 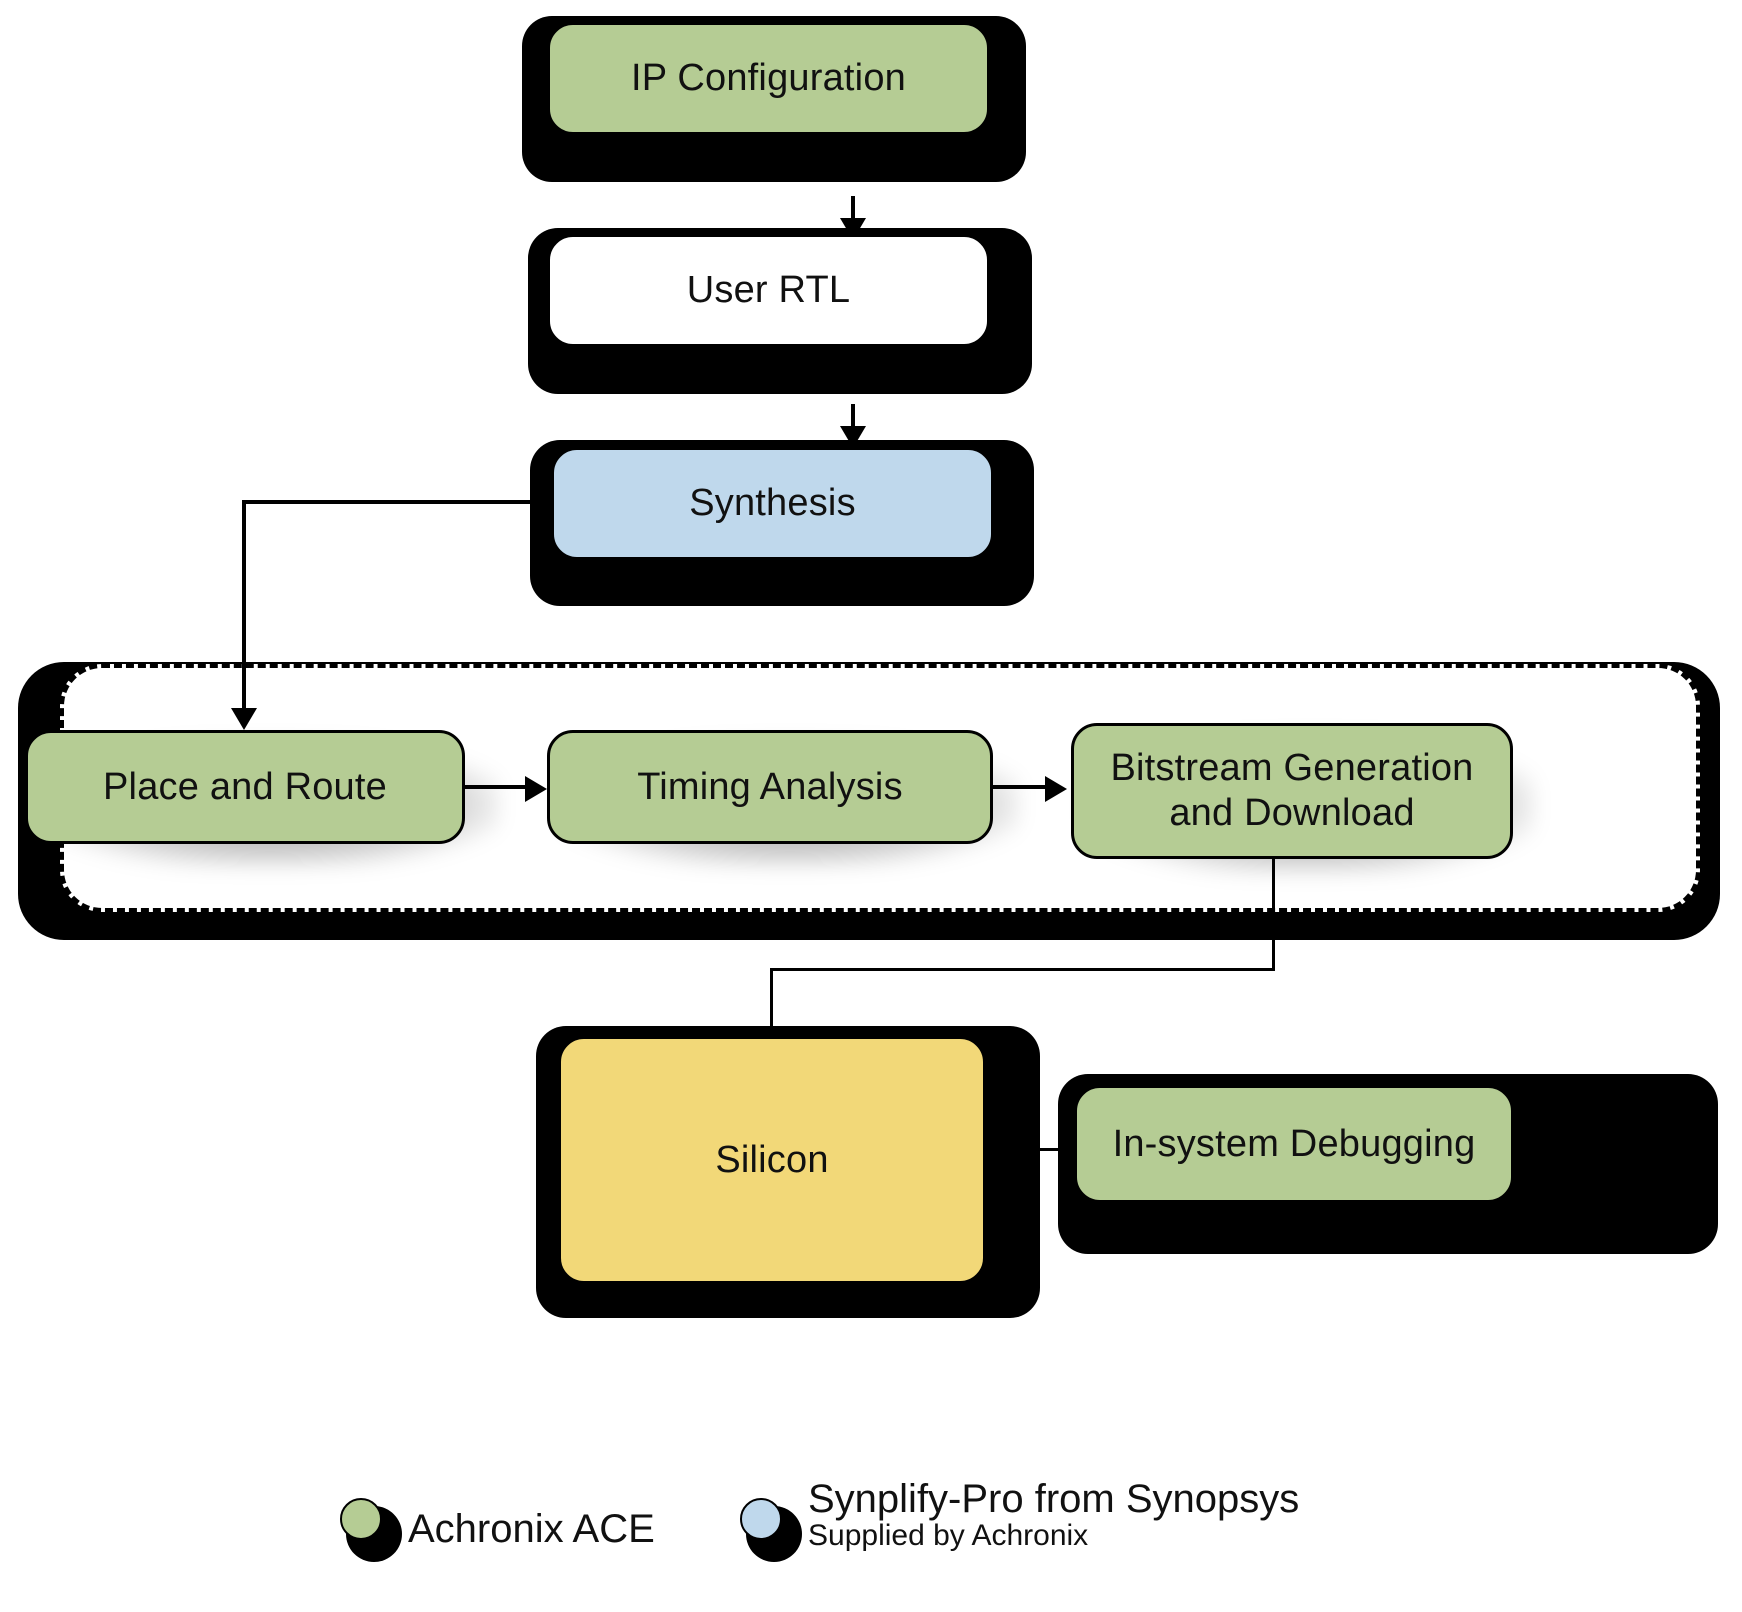 I want to click on legend-swatch-wrap-synplify, so click(x=771, y=1530).